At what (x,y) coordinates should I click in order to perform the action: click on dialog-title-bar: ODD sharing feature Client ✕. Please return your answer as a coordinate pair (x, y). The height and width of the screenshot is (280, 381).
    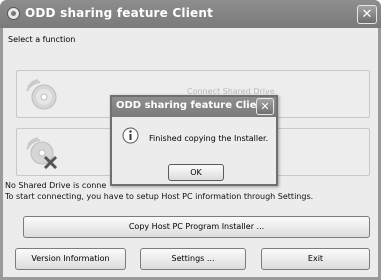
    Looking at the image, I should click on (194, 107).